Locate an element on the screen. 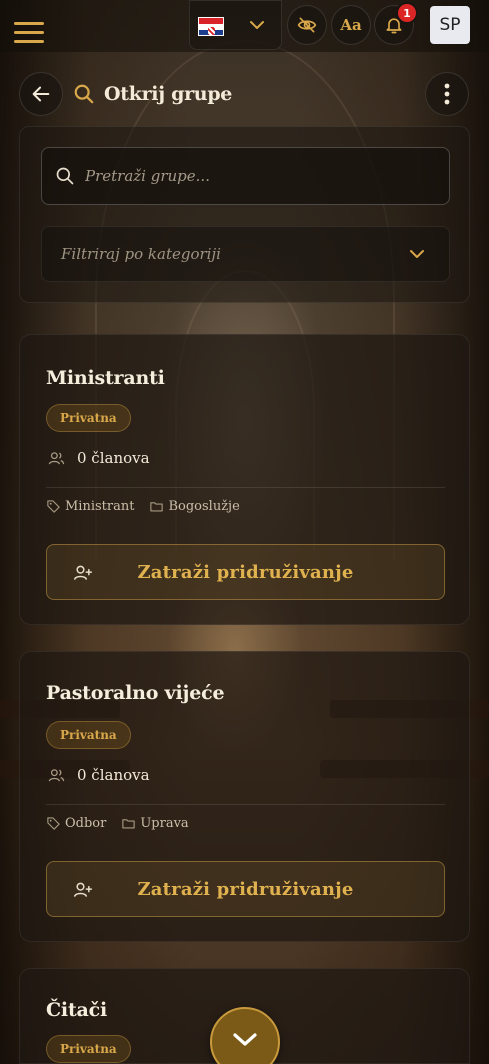  category-label: Bogoslužje is located at coordinates (204, 506).